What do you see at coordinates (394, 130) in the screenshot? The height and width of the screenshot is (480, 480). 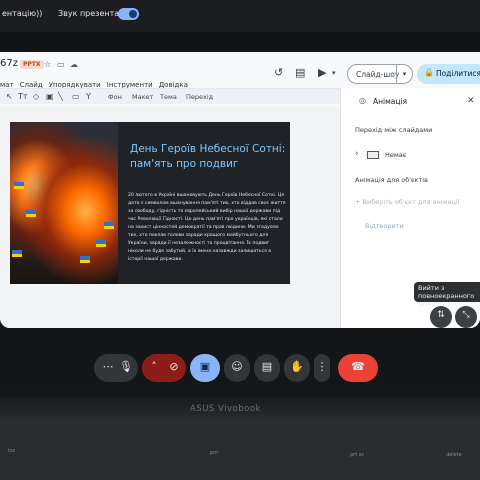 I see `transition-section-label: Перехід між слайдами` at bounding box center [394, 130].